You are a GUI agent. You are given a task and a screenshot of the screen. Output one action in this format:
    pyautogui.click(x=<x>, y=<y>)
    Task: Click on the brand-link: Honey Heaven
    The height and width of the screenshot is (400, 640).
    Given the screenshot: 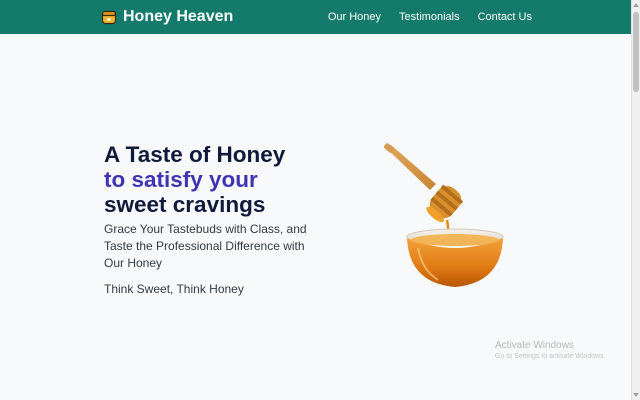 What is the action you would take?
    pyautogui.click(x=167, y=17)
    